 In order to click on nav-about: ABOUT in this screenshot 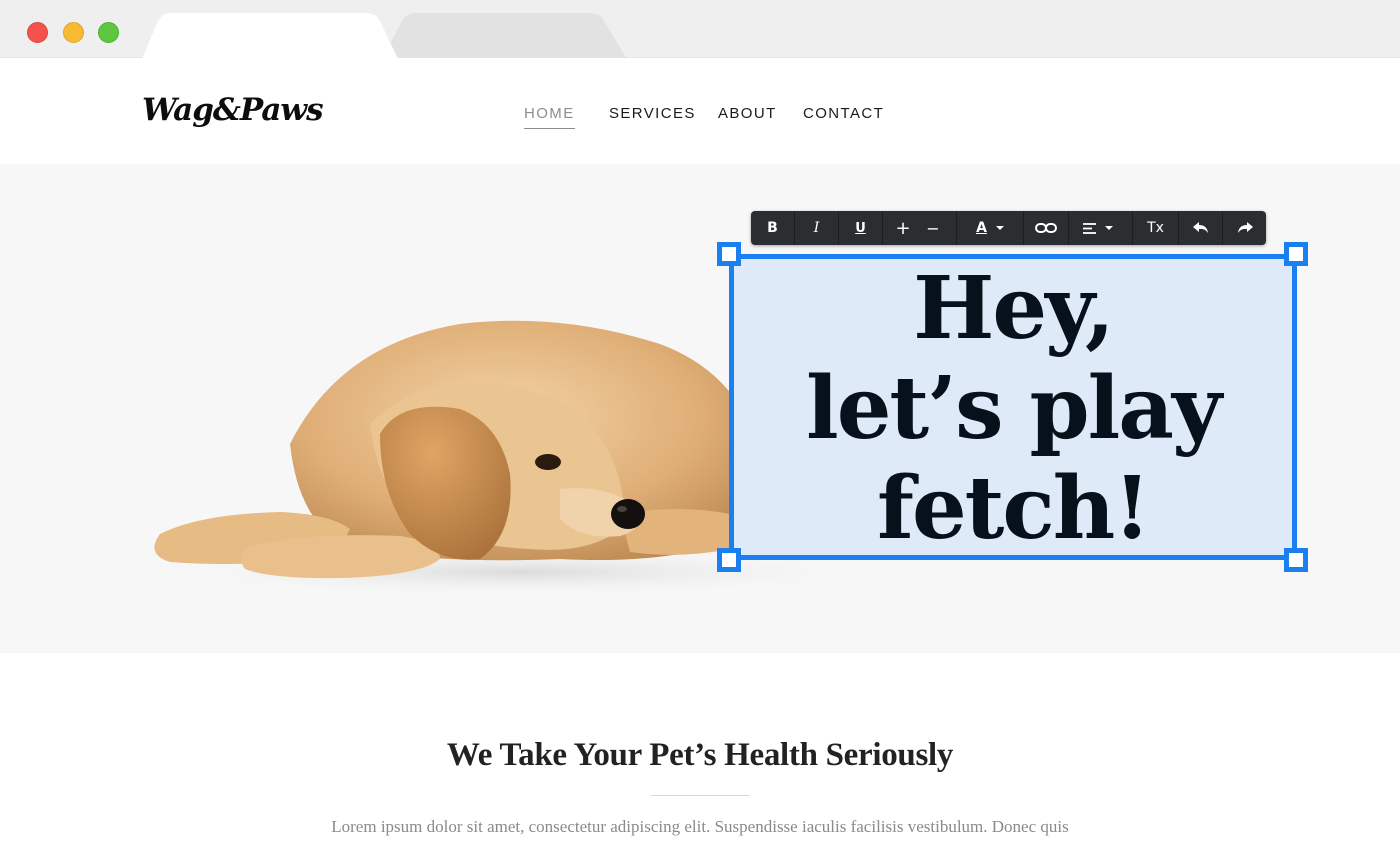, I will do `click(747, 116)`.